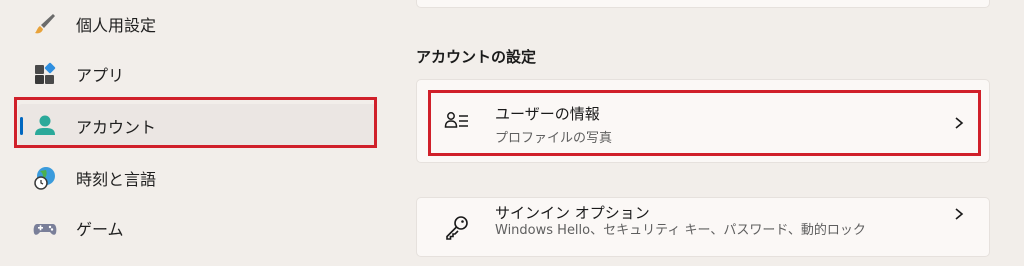  I want to click on account-person-icon, so click(45, 125).